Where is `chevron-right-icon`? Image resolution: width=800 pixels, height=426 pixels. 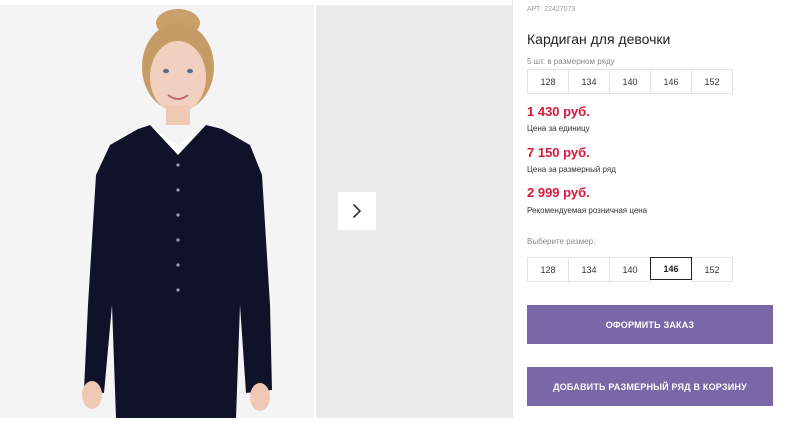
chevron-right-icon is located at coordinates (357, 211).